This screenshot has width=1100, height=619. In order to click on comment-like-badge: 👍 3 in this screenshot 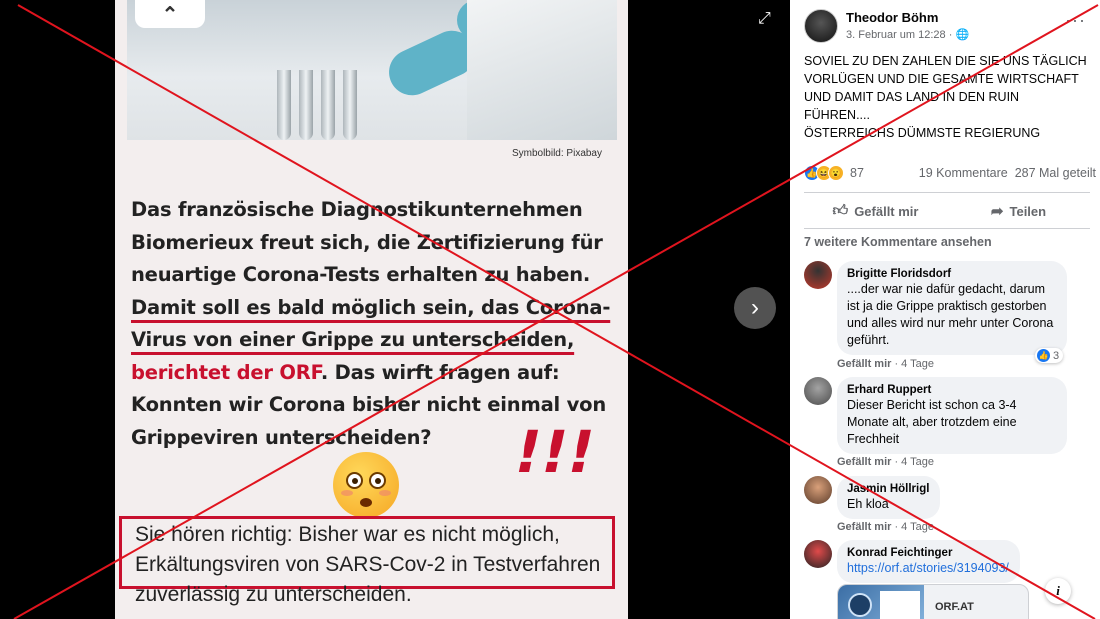, I will do `click(1049, 355)`.